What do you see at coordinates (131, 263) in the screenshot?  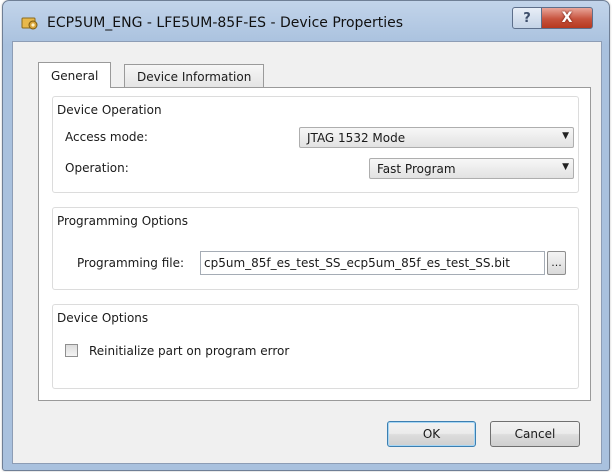 I see `programming-file-label: Programming file:` at bounding box center [131, 263].